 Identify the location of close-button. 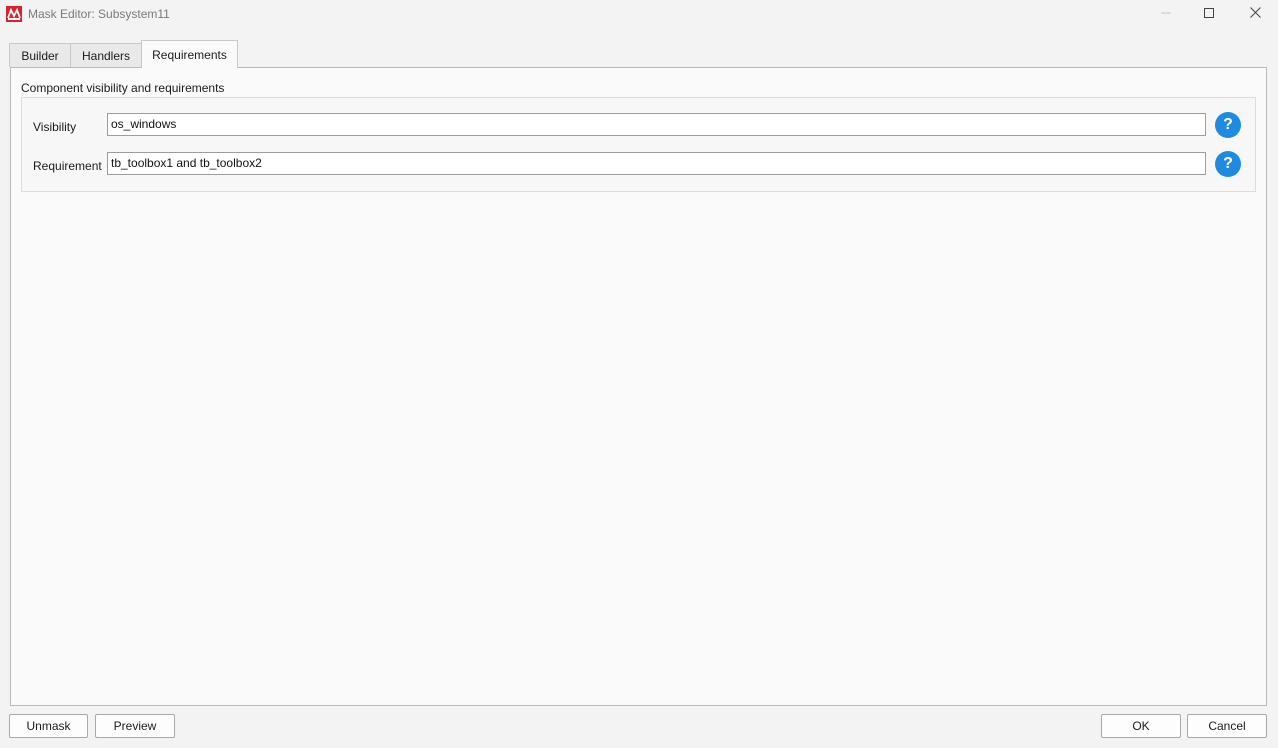
(1255, 14).